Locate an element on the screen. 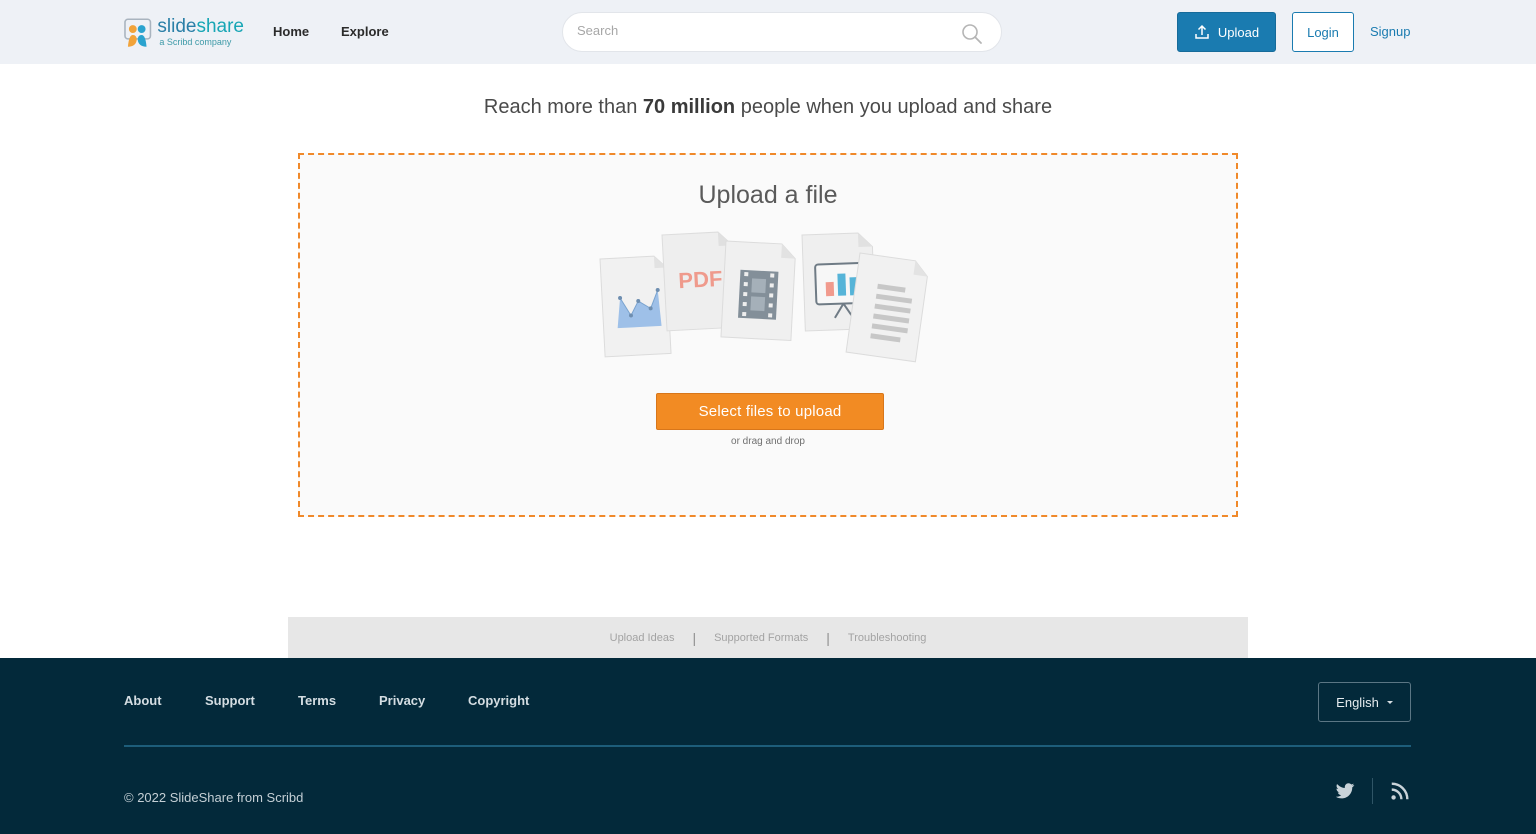 This screenshot has height=834, width=1536. footer-terms-link: Terms is located at coordinates (317, 700).